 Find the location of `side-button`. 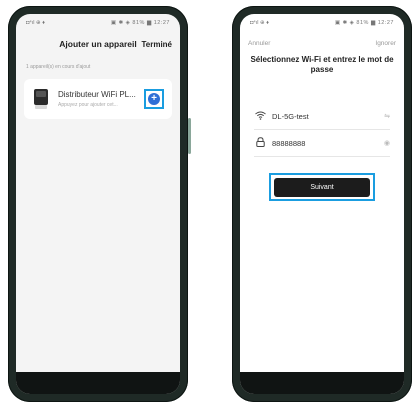

side-button is located at coordinates (189, 136).